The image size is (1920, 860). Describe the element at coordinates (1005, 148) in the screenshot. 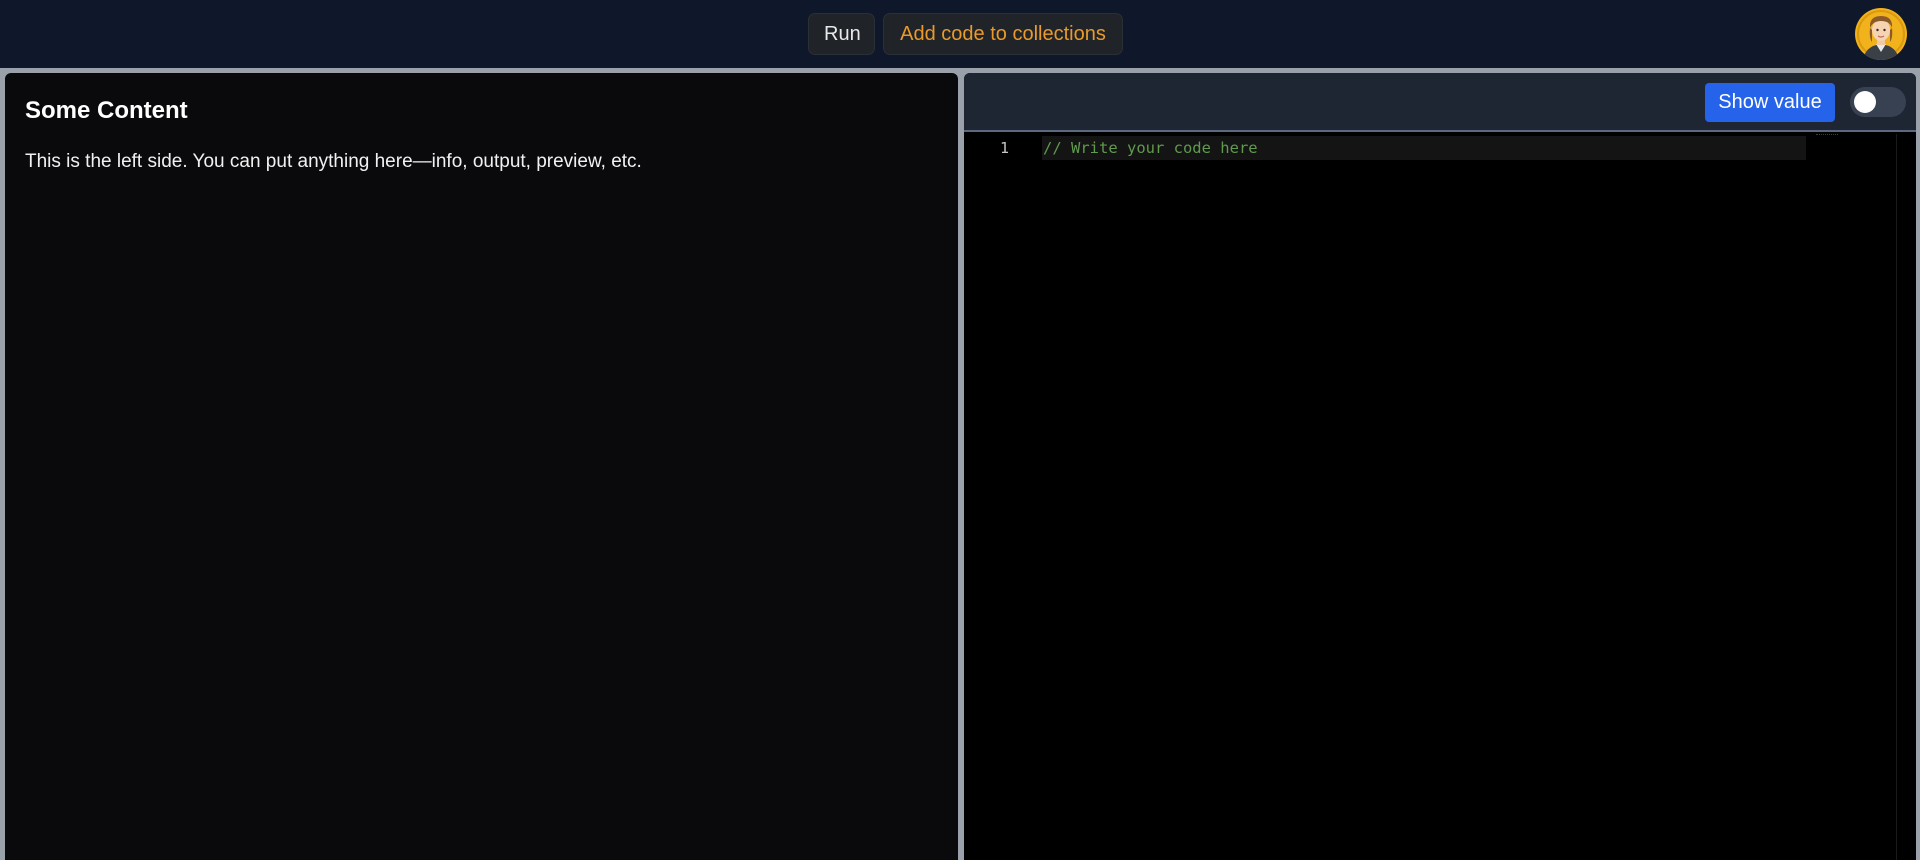

I see `line-number: 1` at that location.